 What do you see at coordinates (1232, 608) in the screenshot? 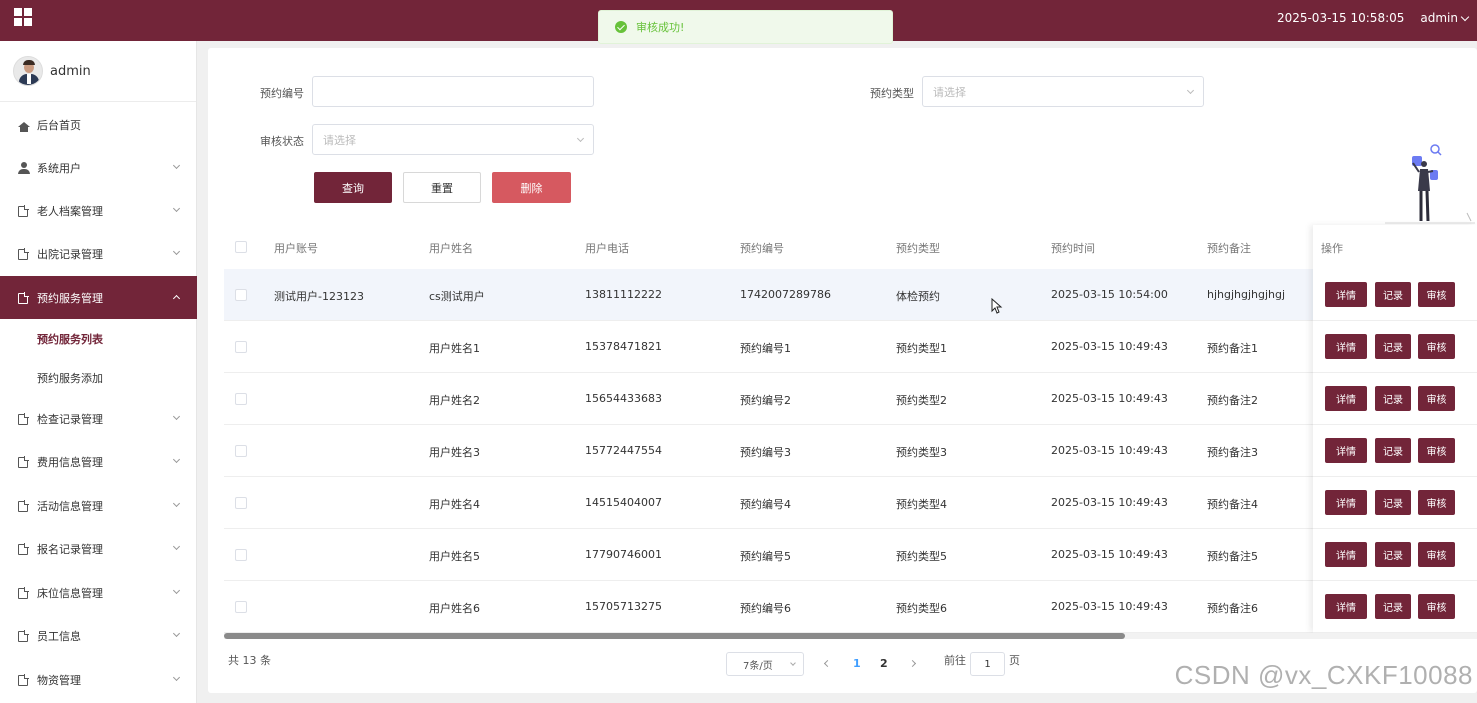
I see `table-cell: 预约备注6` at bounding box center [1232, 608].